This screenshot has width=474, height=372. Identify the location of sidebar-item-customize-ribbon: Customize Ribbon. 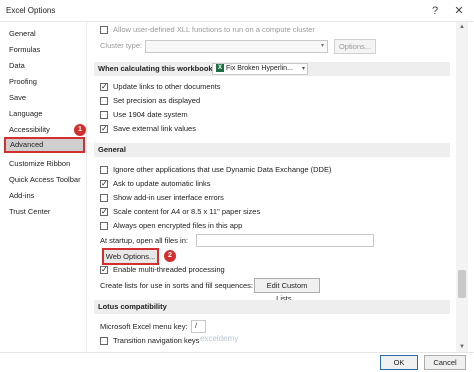
(44, 164).